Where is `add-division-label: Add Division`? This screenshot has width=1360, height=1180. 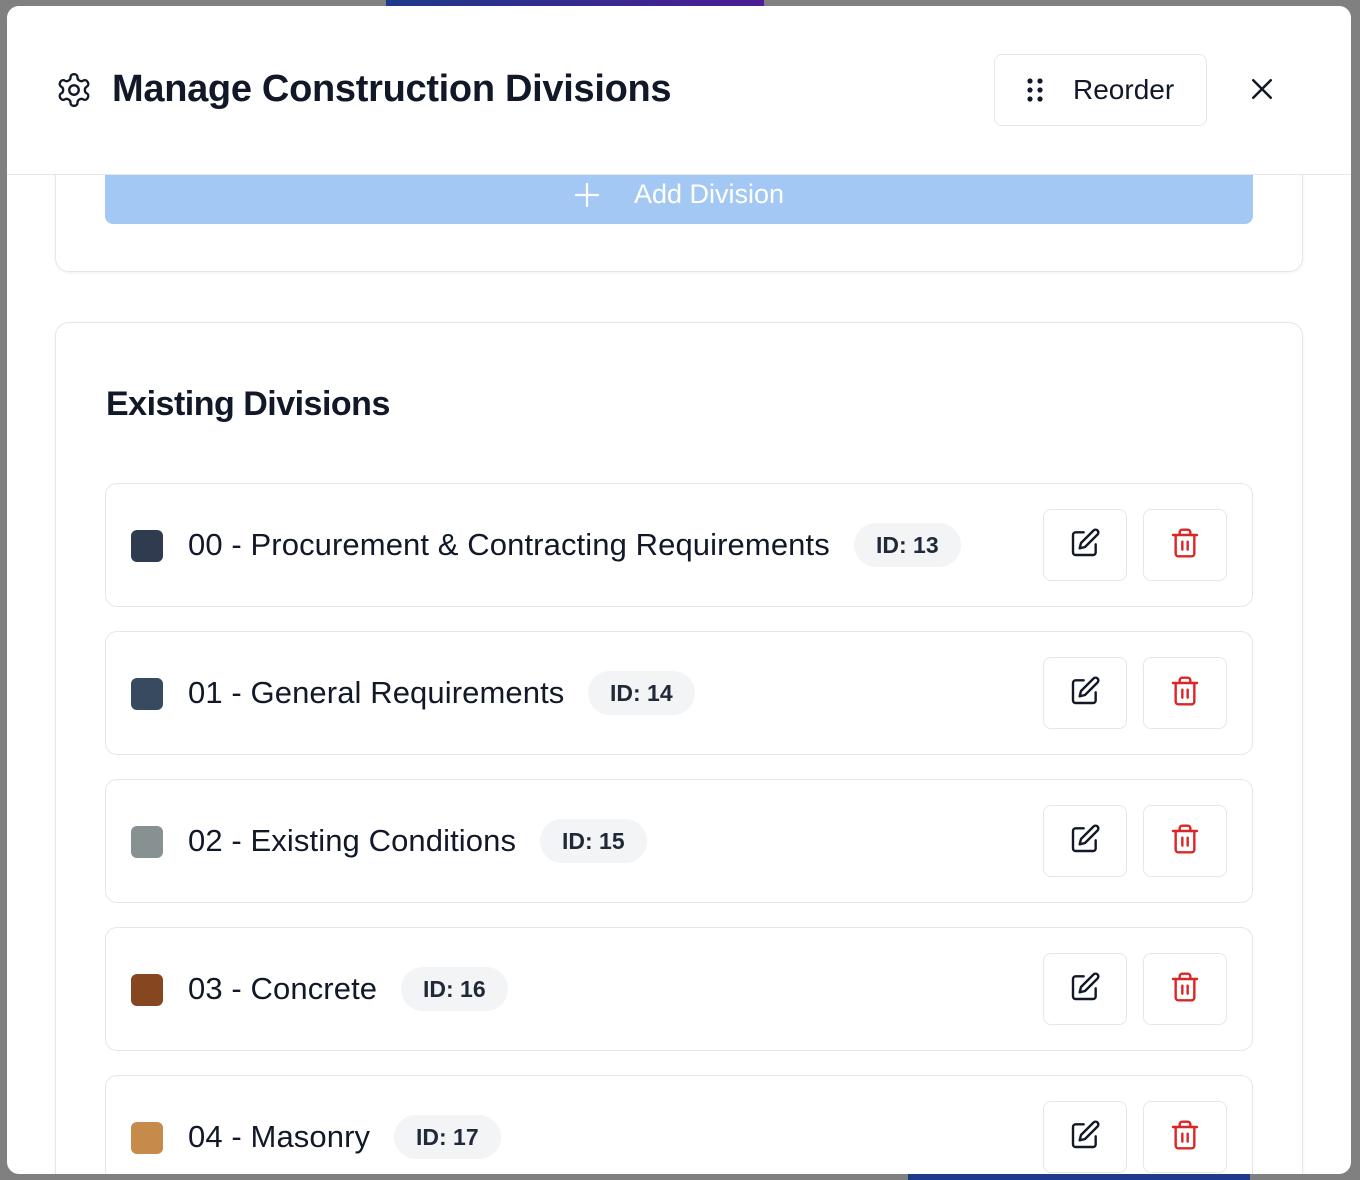 add-division-label: Add Division is located at coordinates (709, 194).